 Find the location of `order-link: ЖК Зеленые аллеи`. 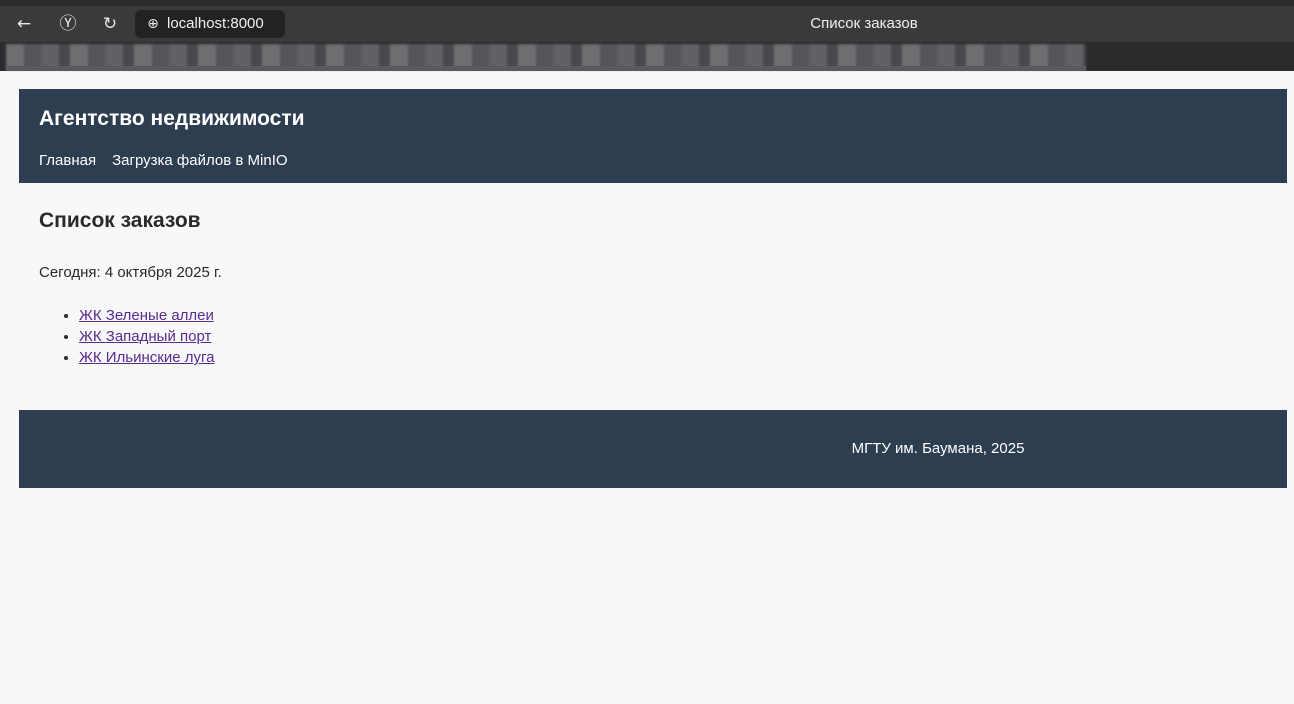

order-link: ЖК Зеленые аллеи is located at coordinates (146, 315).